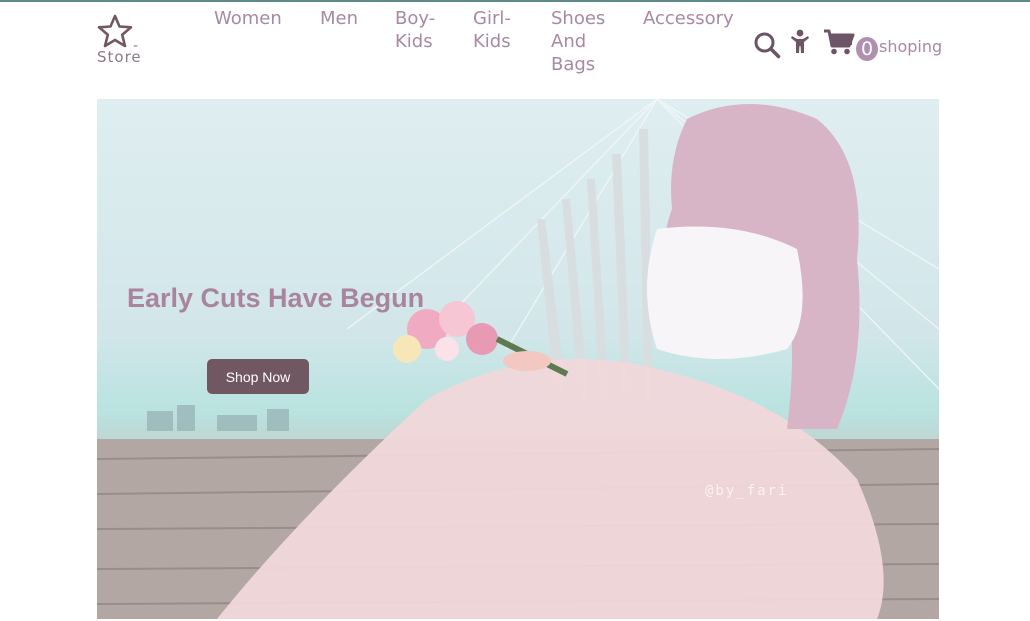  What do you see at coordinates (258, 376) in the screenshot?
I see `shop-now-button: Shop Now` at bounding box center [258, 376].